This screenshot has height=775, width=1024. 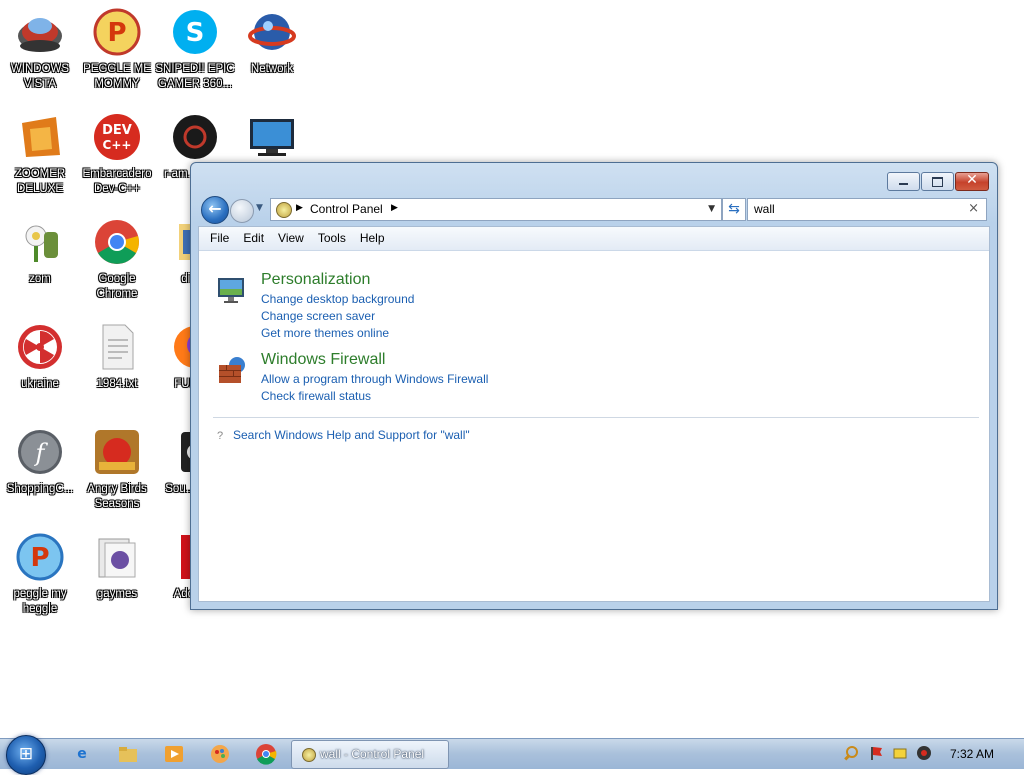 I want to click on maximize-button, so click(x=937, y=181).